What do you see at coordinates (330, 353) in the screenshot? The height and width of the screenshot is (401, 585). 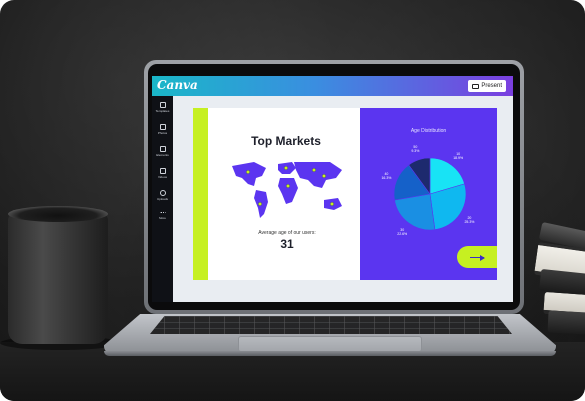 I see `laptop-front-edge` at bounding box center [330, 353].